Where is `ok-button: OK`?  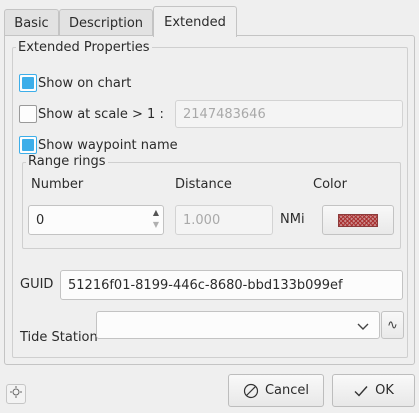 ok-button: OK is located at coordinates (373, 390).